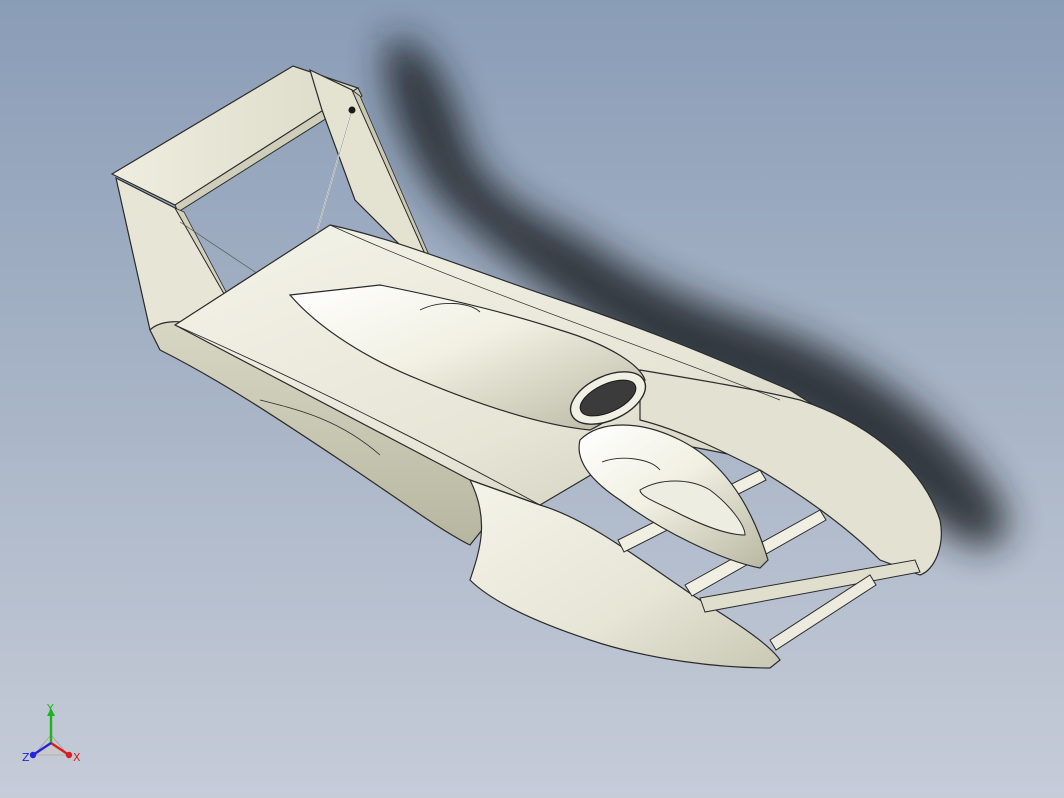 Image resolution: width=1064 pixels, height=798 pixels. Describe the element at coordinates (51, 736) in the screenshot. I see `orientation-triad: Y X Z` at that location.